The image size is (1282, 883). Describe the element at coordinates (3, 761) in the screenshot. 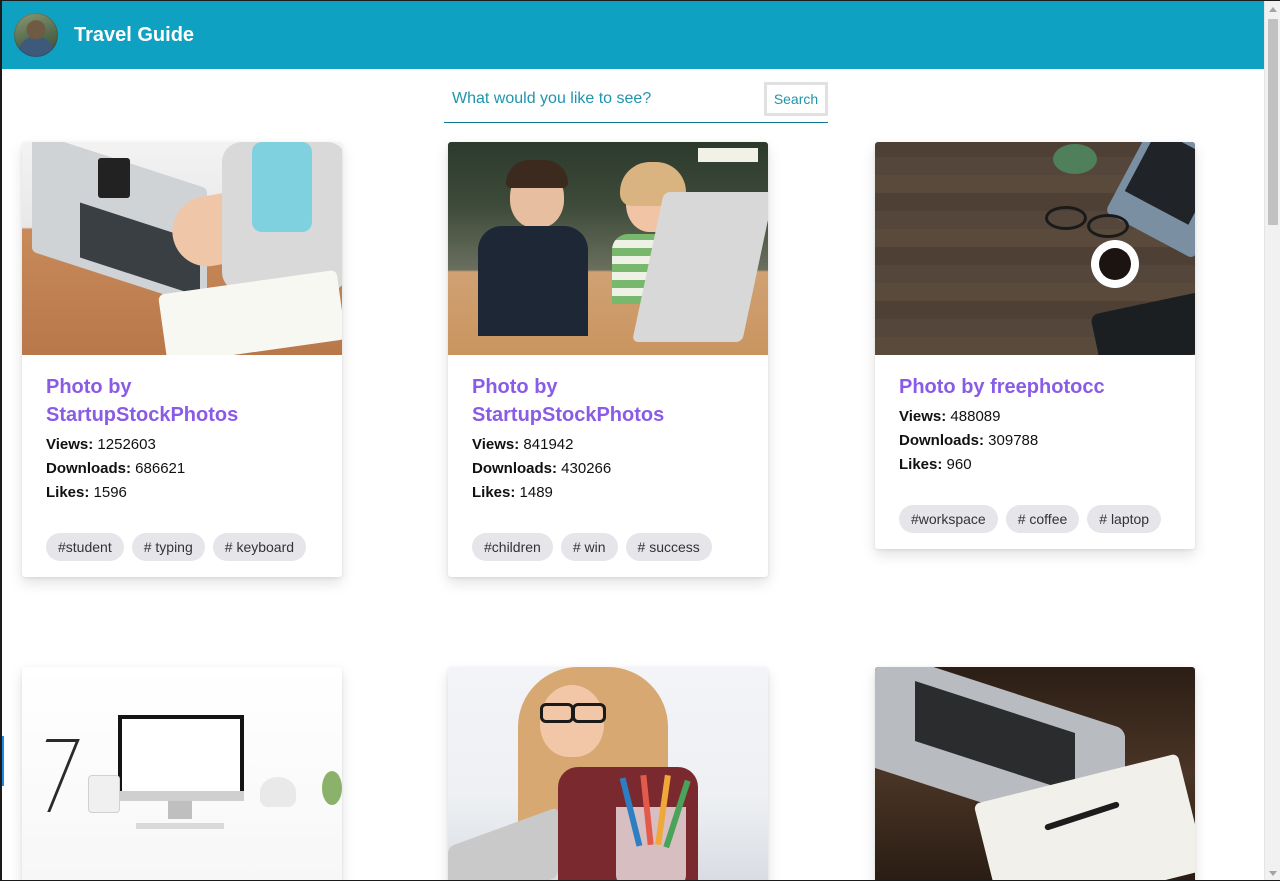

I see `focus-indicator` at that location.